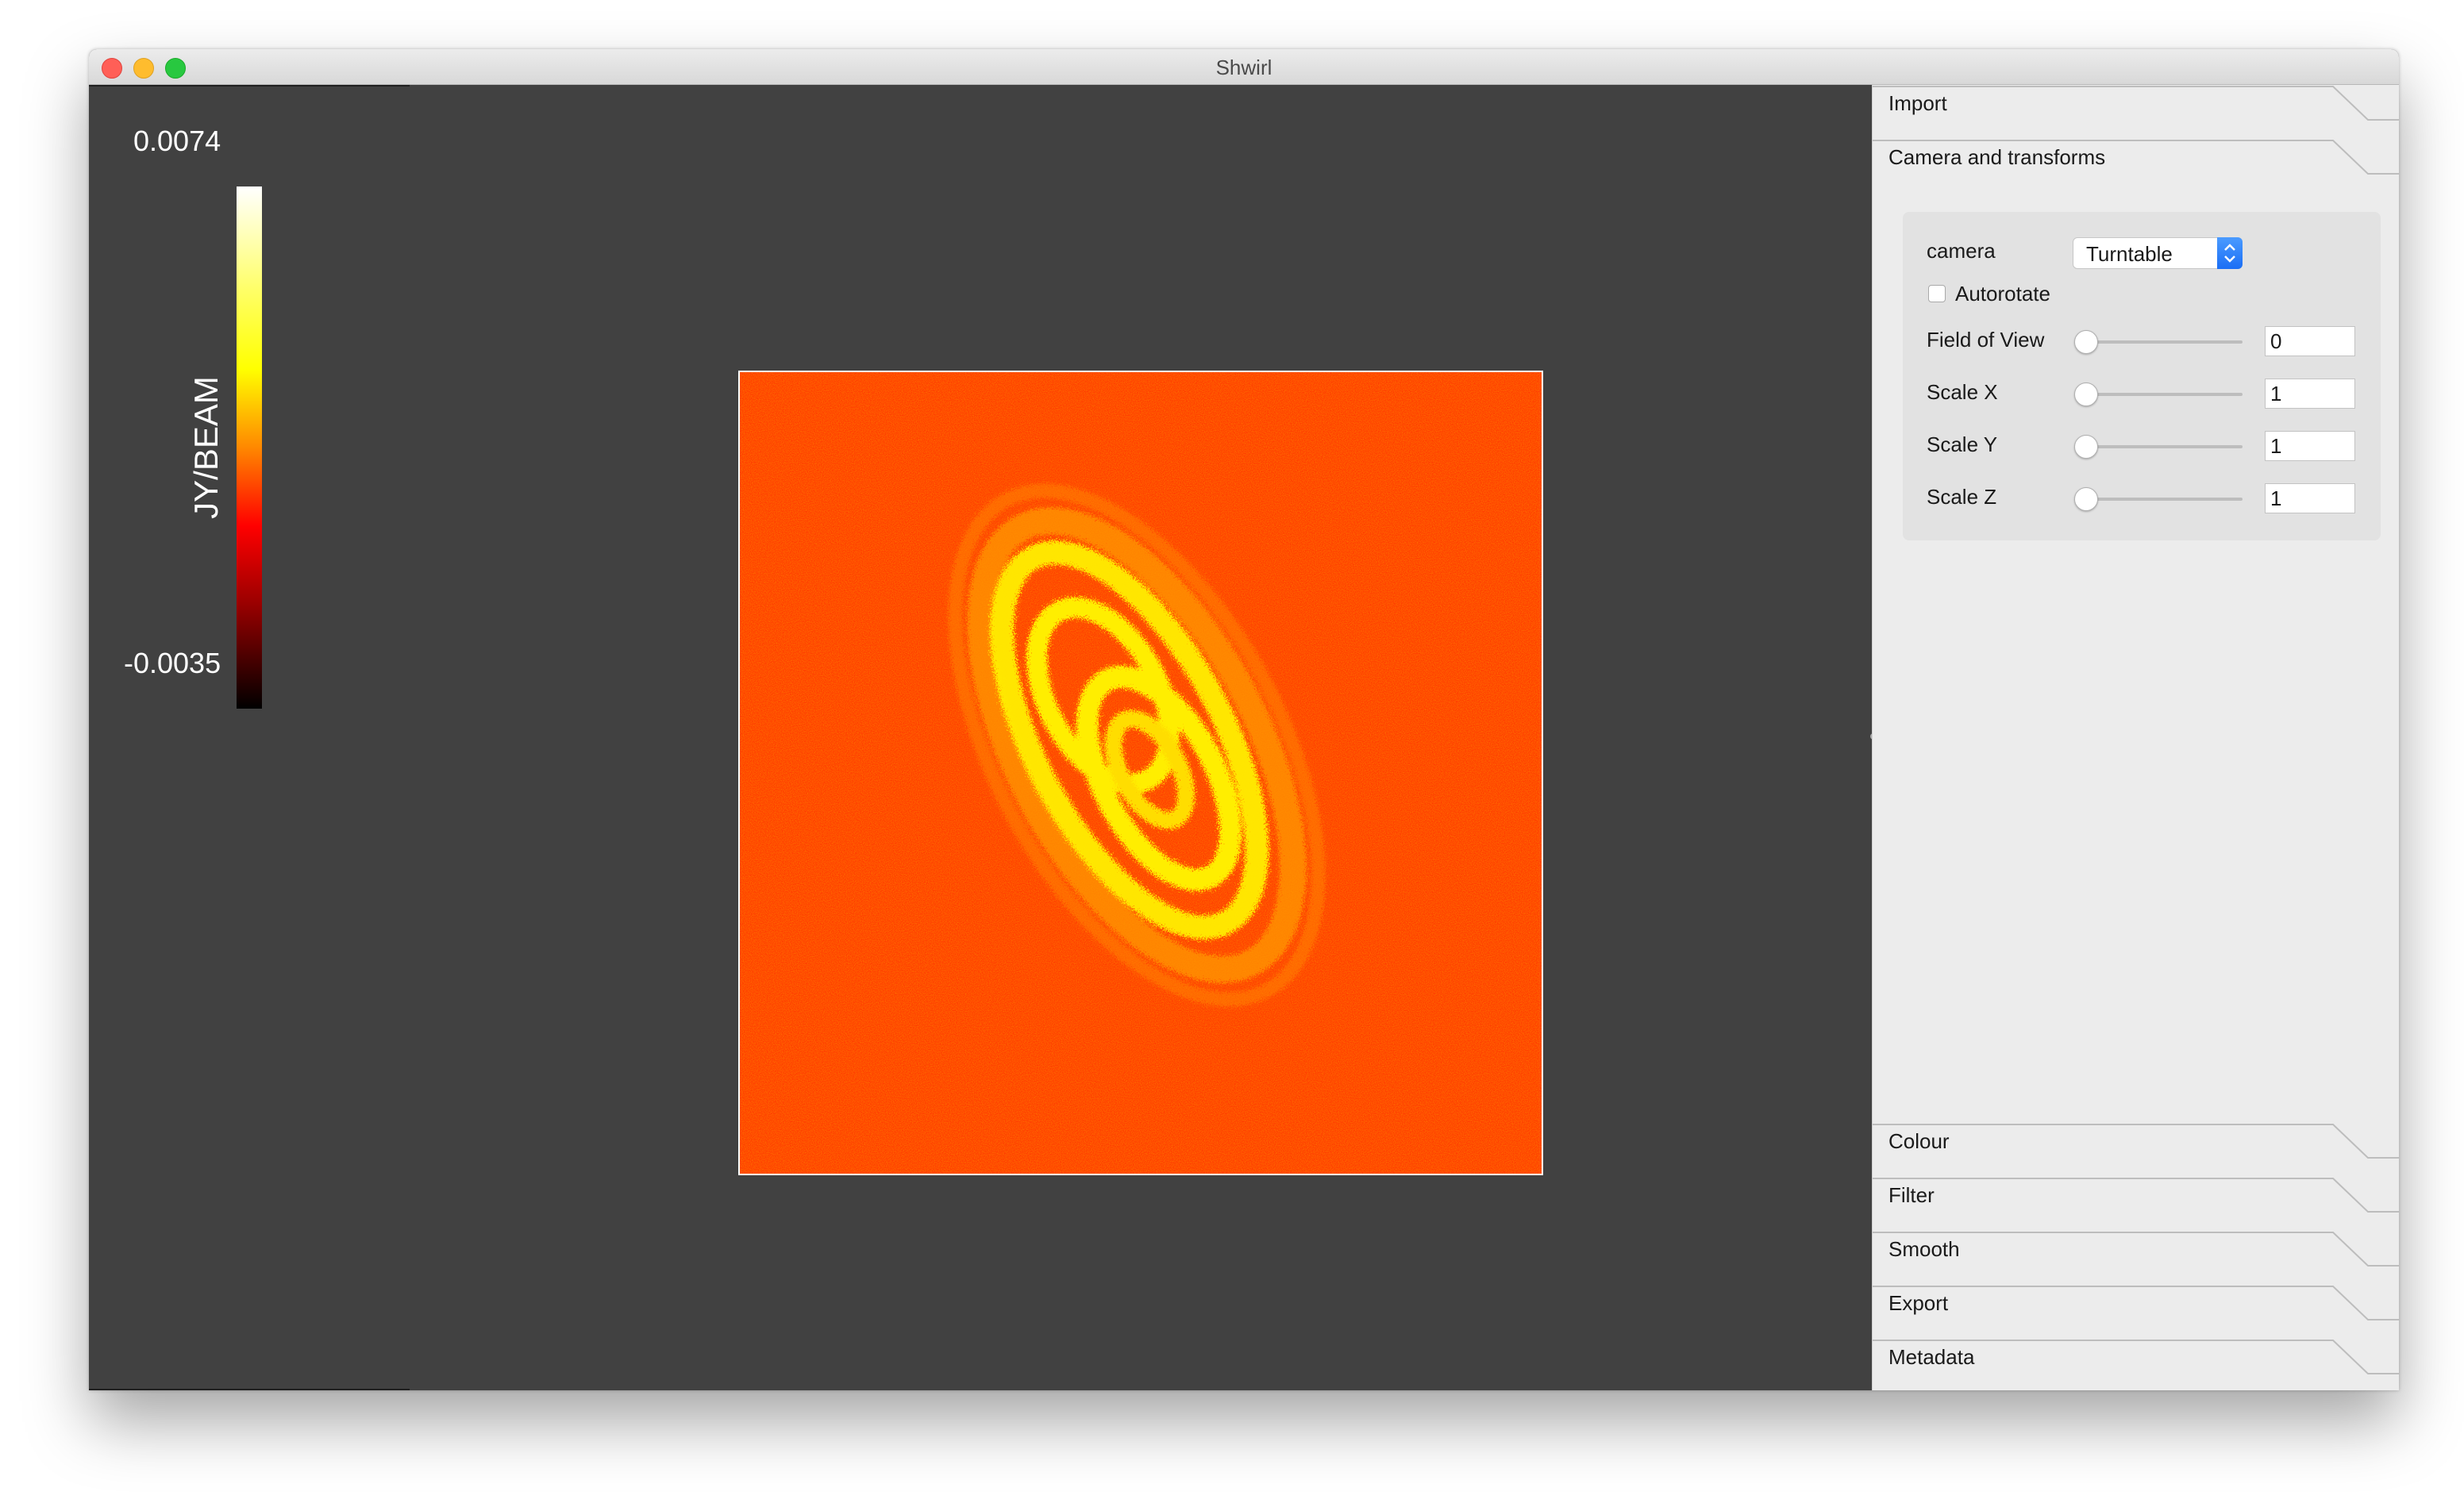 The image size is (2464, 1503). I want to click on title-bar: Shwirl, so click(1244, 67).